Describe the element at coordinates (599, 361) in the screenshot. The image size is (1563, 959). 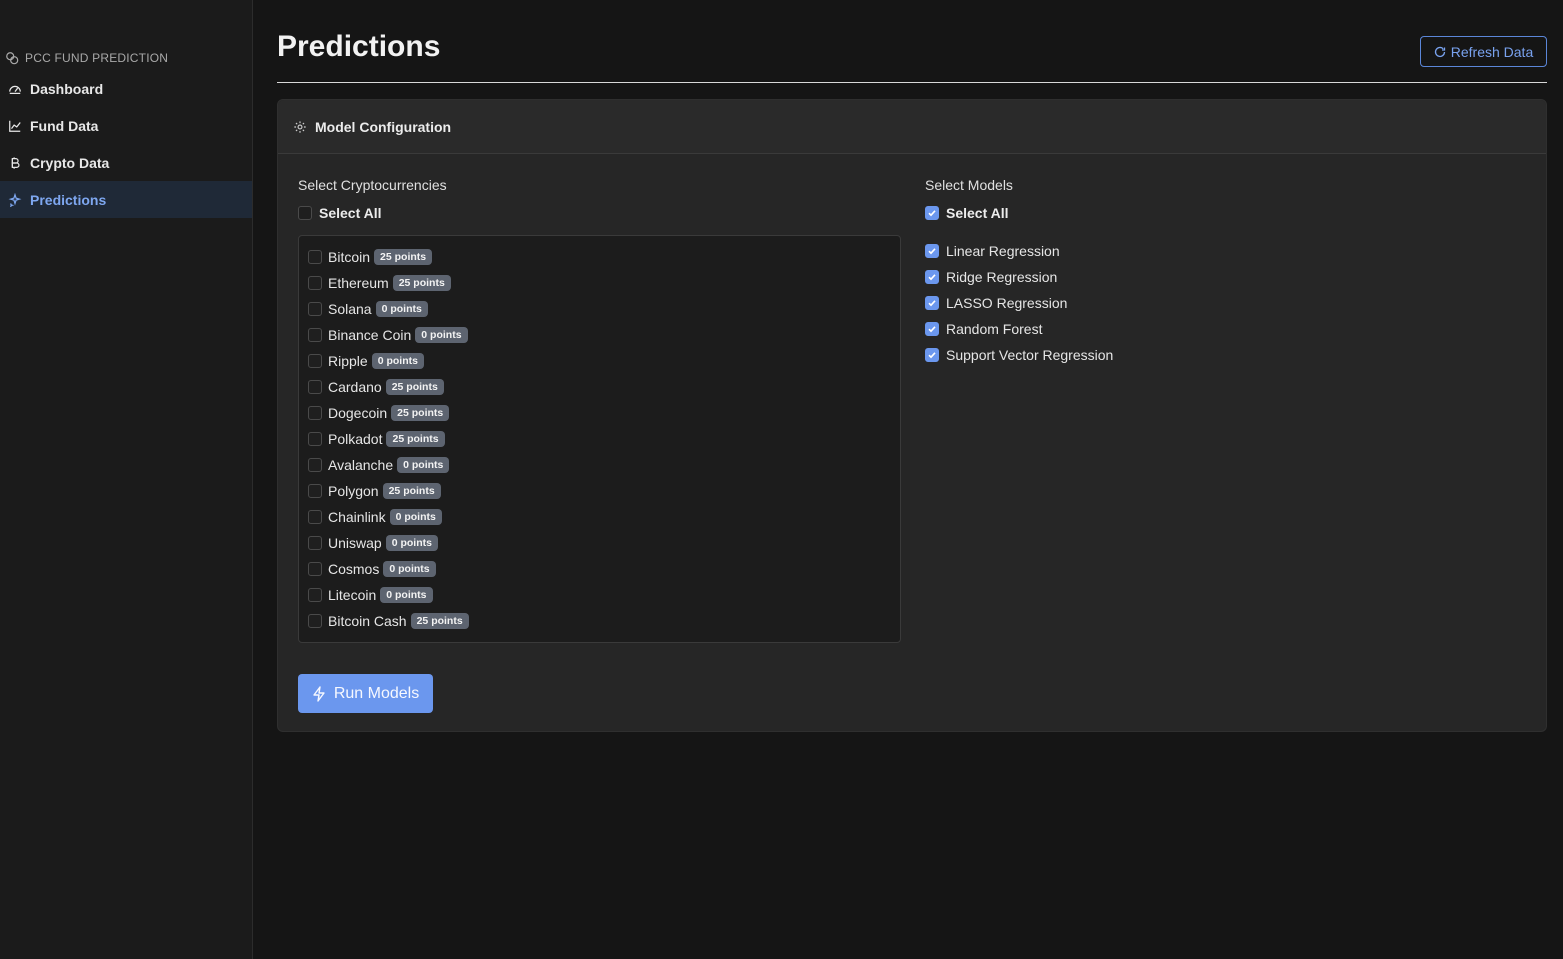
I see `crypto-item: Ripple 0 points` at that location.